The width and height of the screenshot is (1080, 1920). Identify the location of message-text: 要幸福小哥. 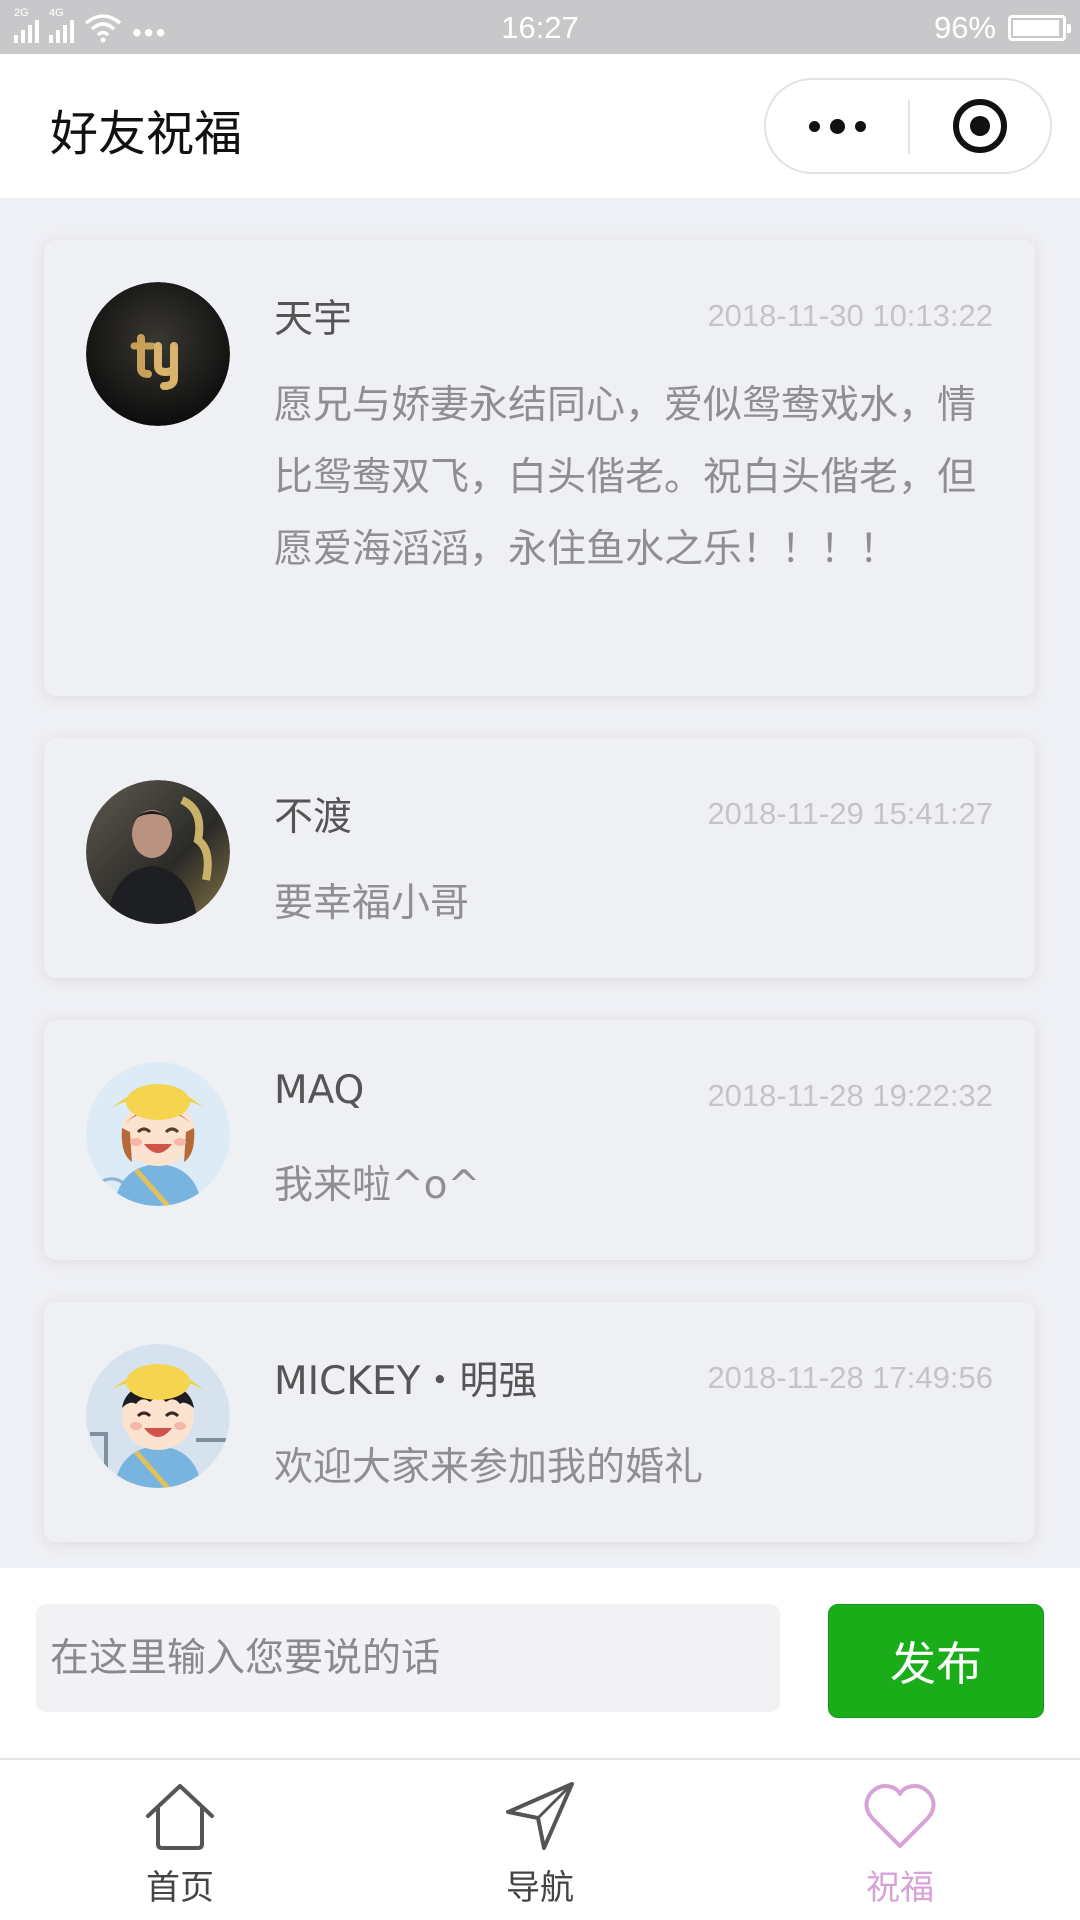
(372, 903).